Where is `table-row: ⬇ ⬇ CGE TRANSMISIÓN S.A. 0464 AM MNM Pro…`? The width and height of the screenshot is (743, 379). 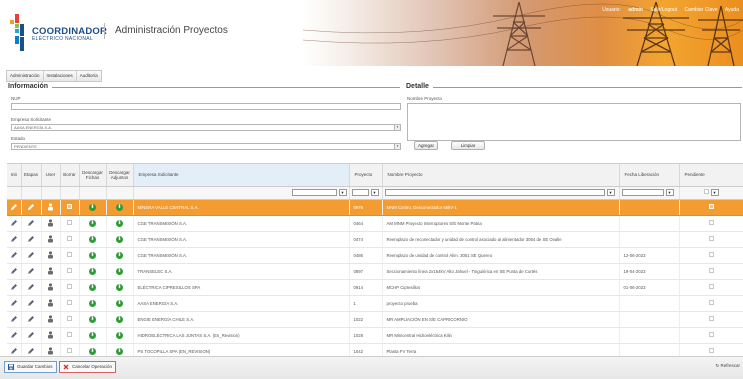 table-row: ⬇ ⬇ CGE TRANSMISIÓN S.A. 0464 AM MNM Pro… is located at coordinates (375, 223).